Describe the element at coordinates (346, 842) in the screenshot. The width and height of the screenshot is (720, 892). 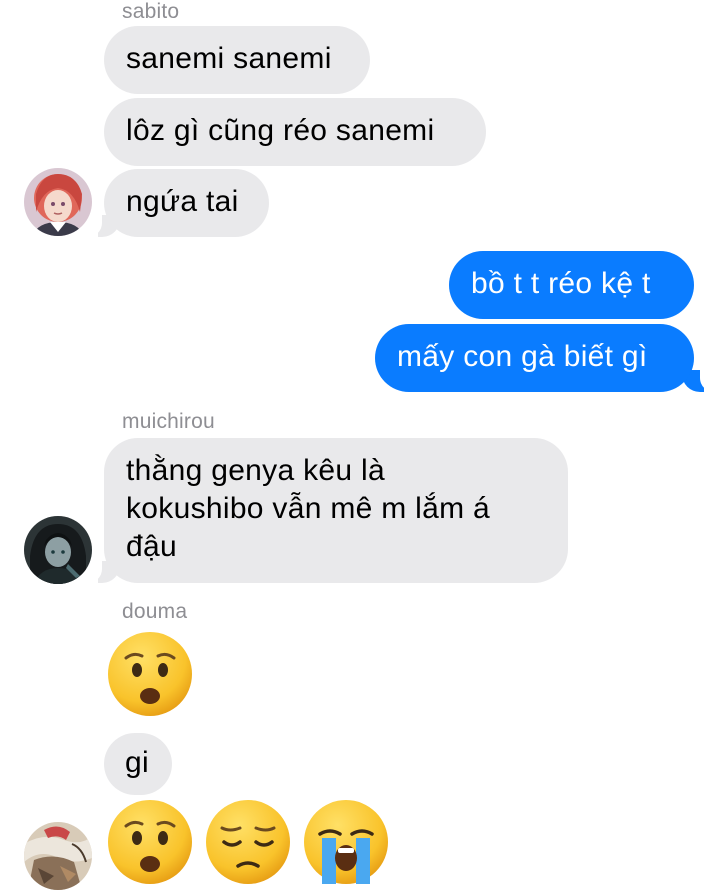
I see `loudly-crying-face-icon` at that location.